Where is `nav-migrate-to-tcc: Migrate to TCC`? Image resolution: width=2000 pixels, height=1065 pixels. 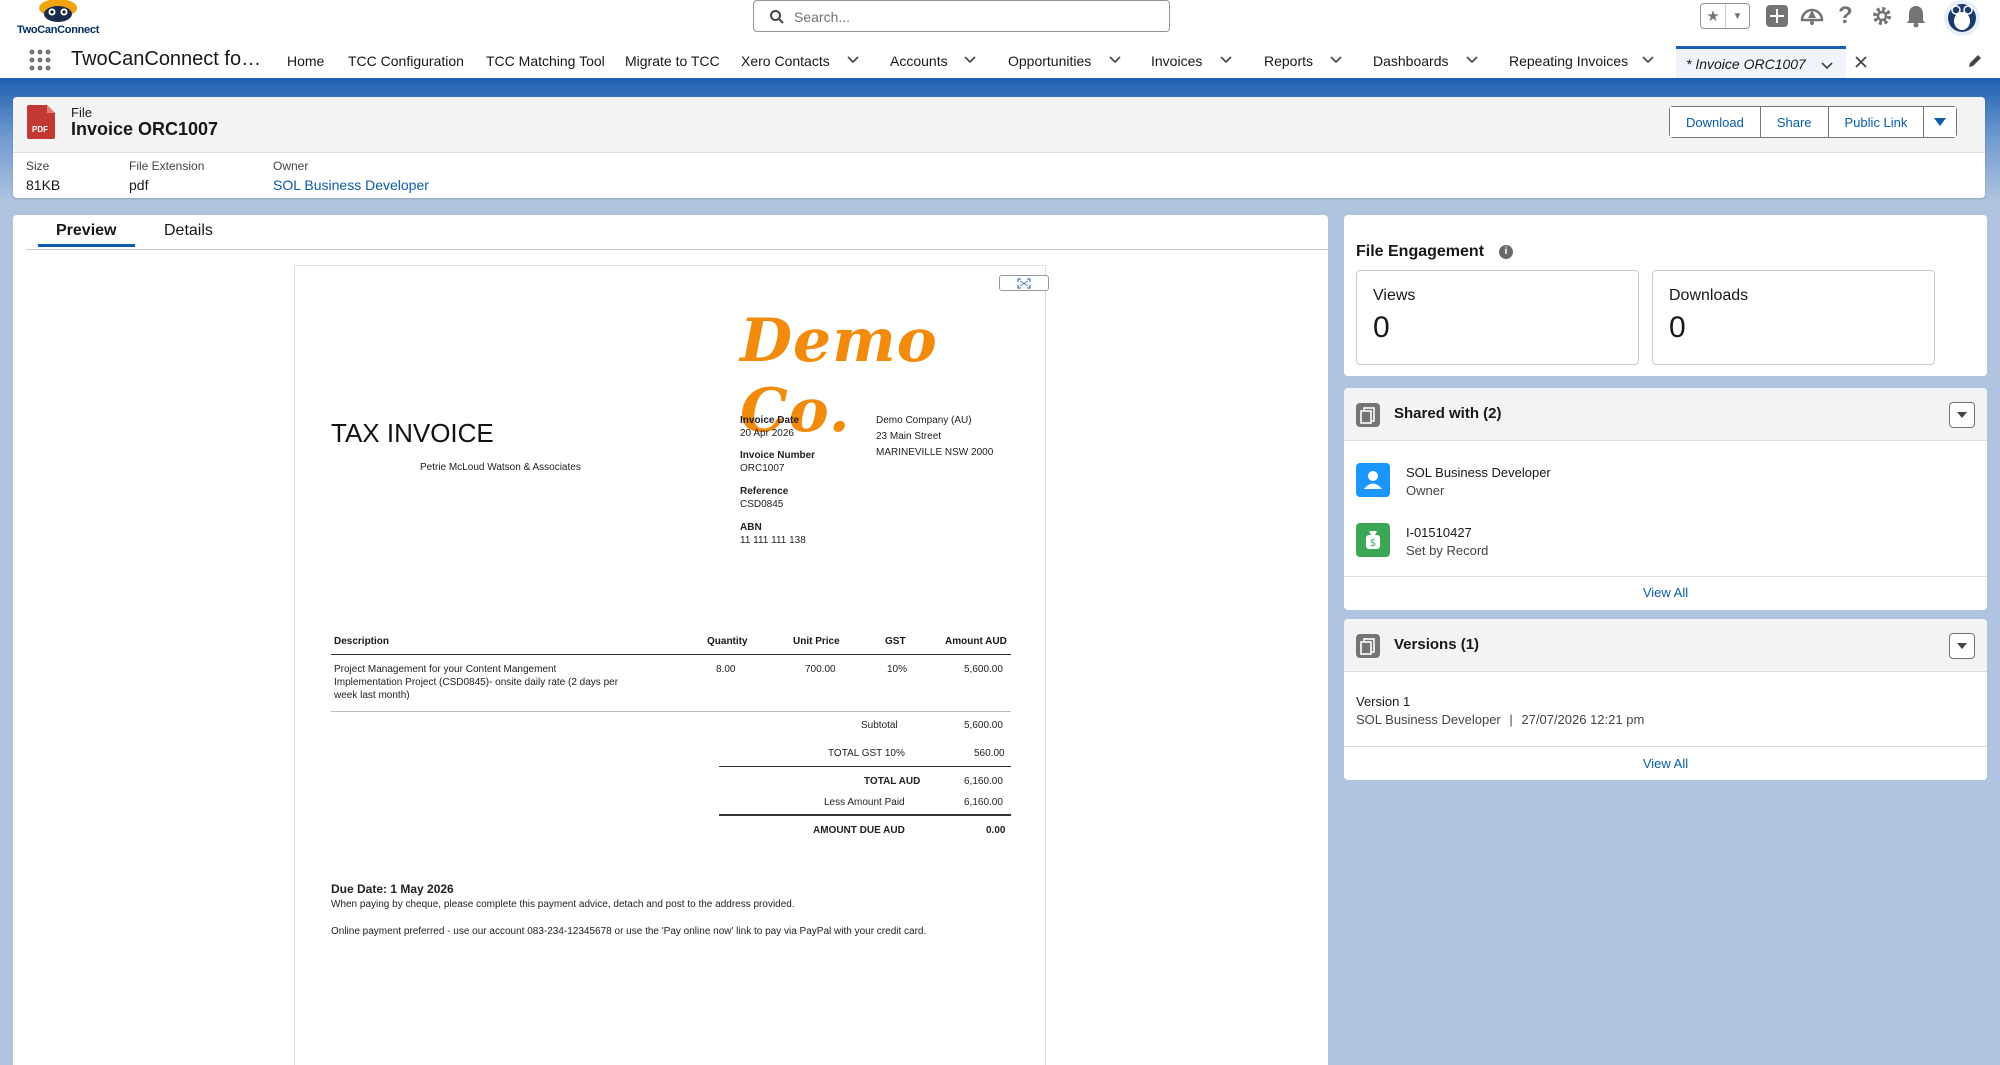
nav-migrate-to-tcc: Migrate to TCC is located at coordinates (672, 61).